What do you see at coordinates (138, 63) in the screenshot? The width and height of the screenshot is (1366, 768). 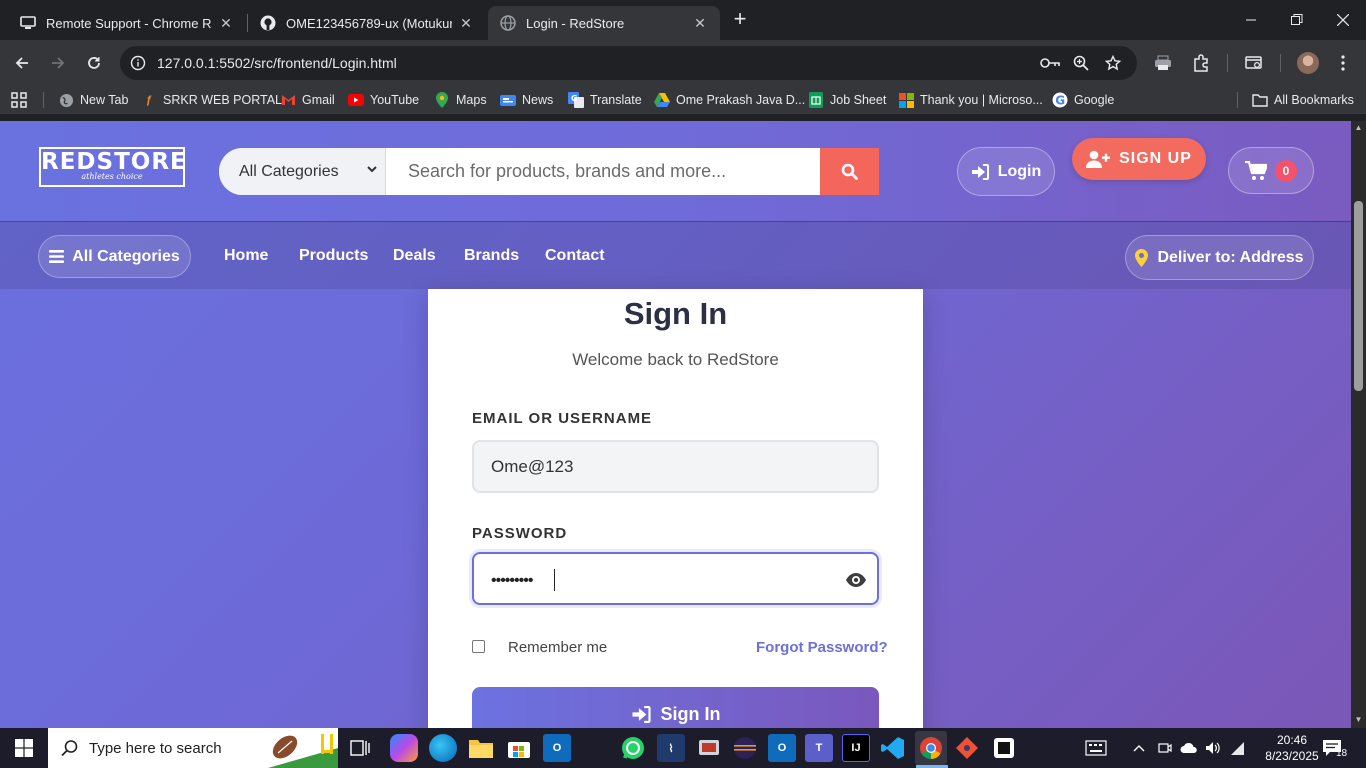 I see `site-info-icon` at bounding box center [138, 63].